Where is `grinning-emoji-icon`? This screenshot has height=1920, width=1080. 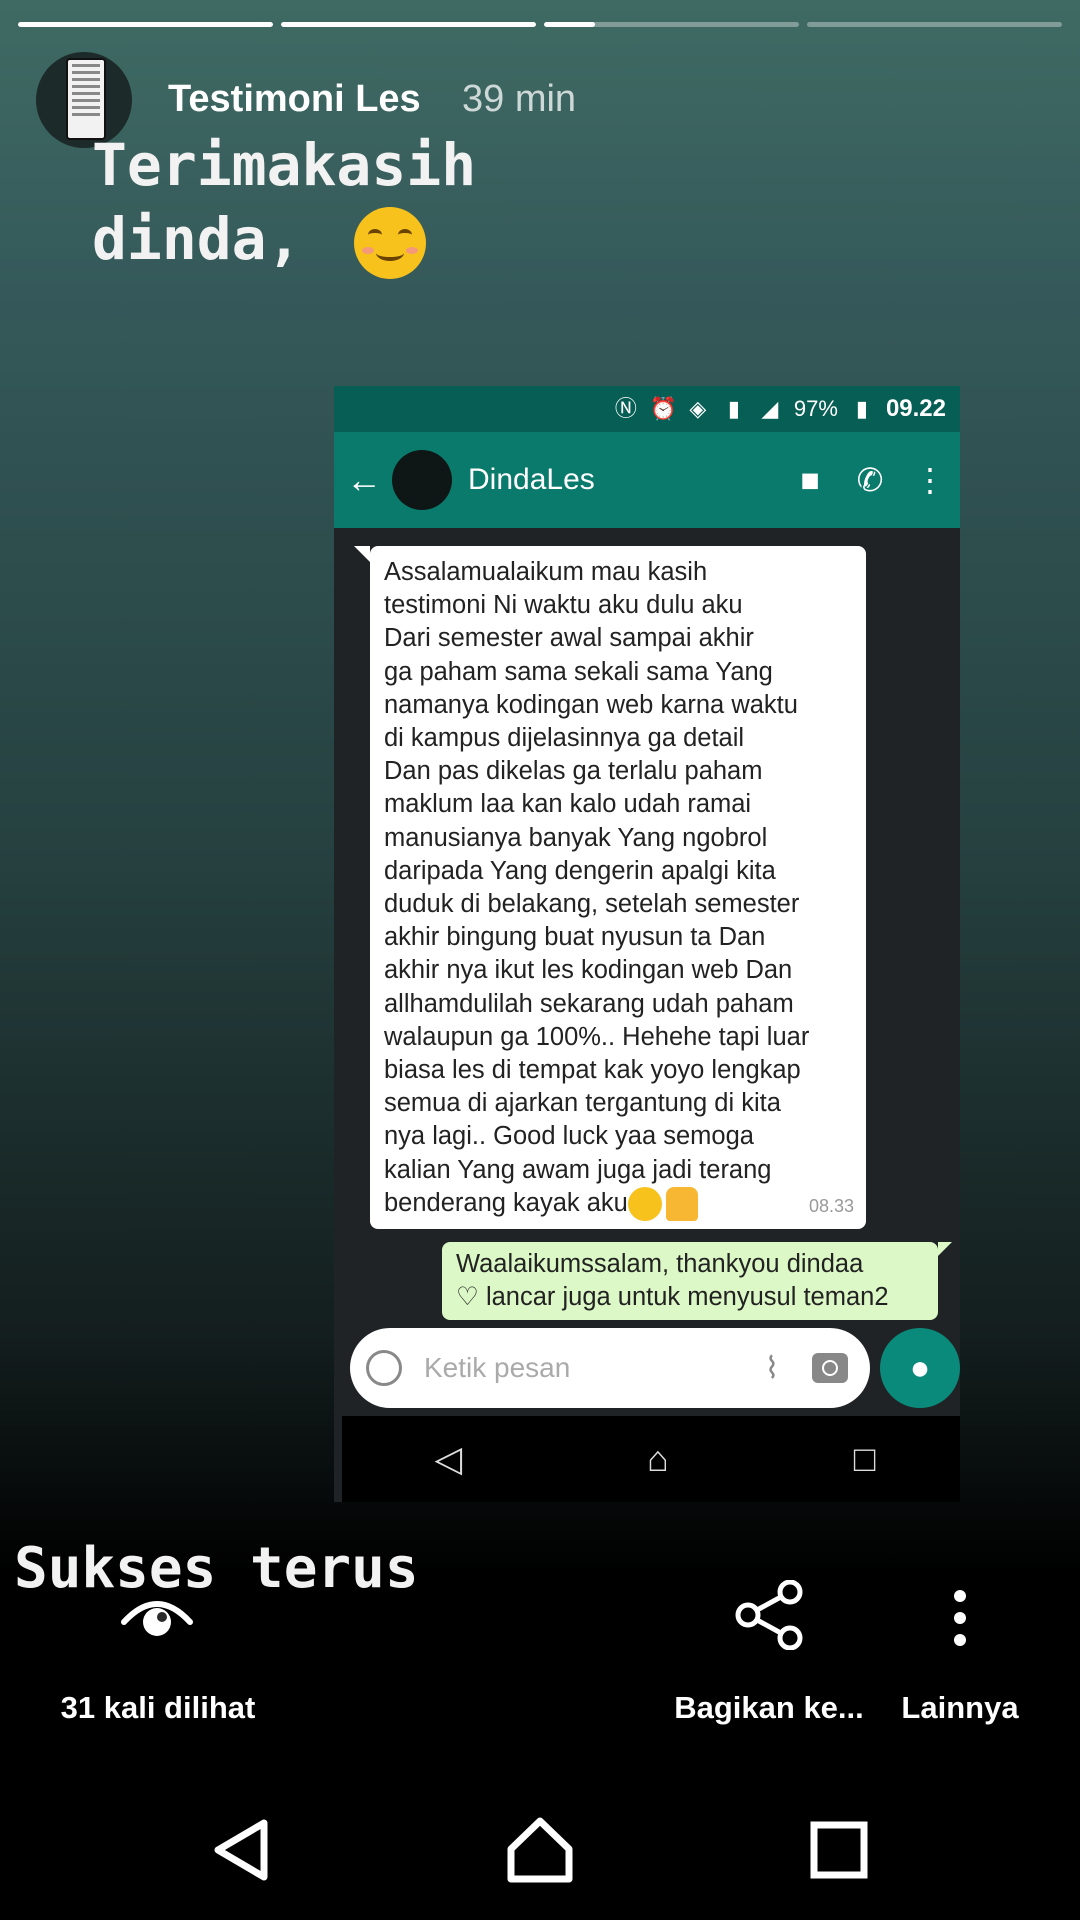
grinning-emoji-icon is located at coordinates (644, 1204).